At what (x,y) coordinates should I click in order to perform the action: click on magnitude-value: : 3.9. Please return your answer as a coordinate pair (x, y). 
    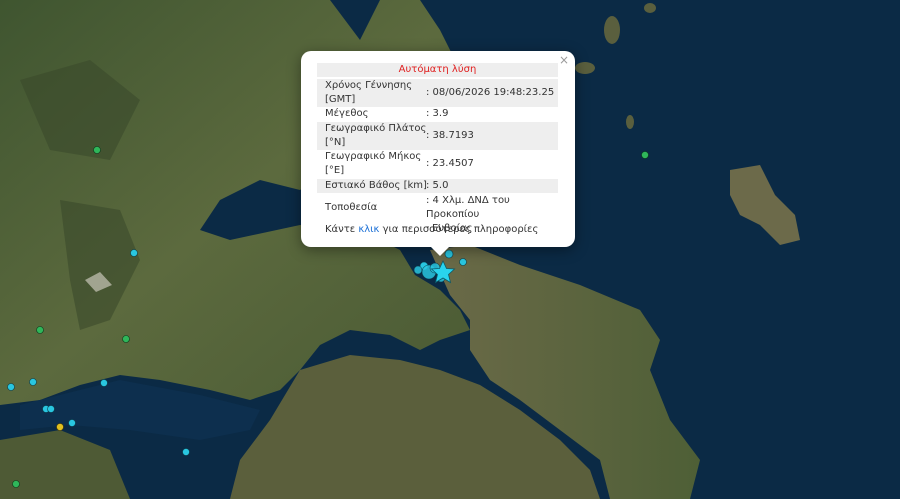
    Looking at the image, I should click on (437, 113).